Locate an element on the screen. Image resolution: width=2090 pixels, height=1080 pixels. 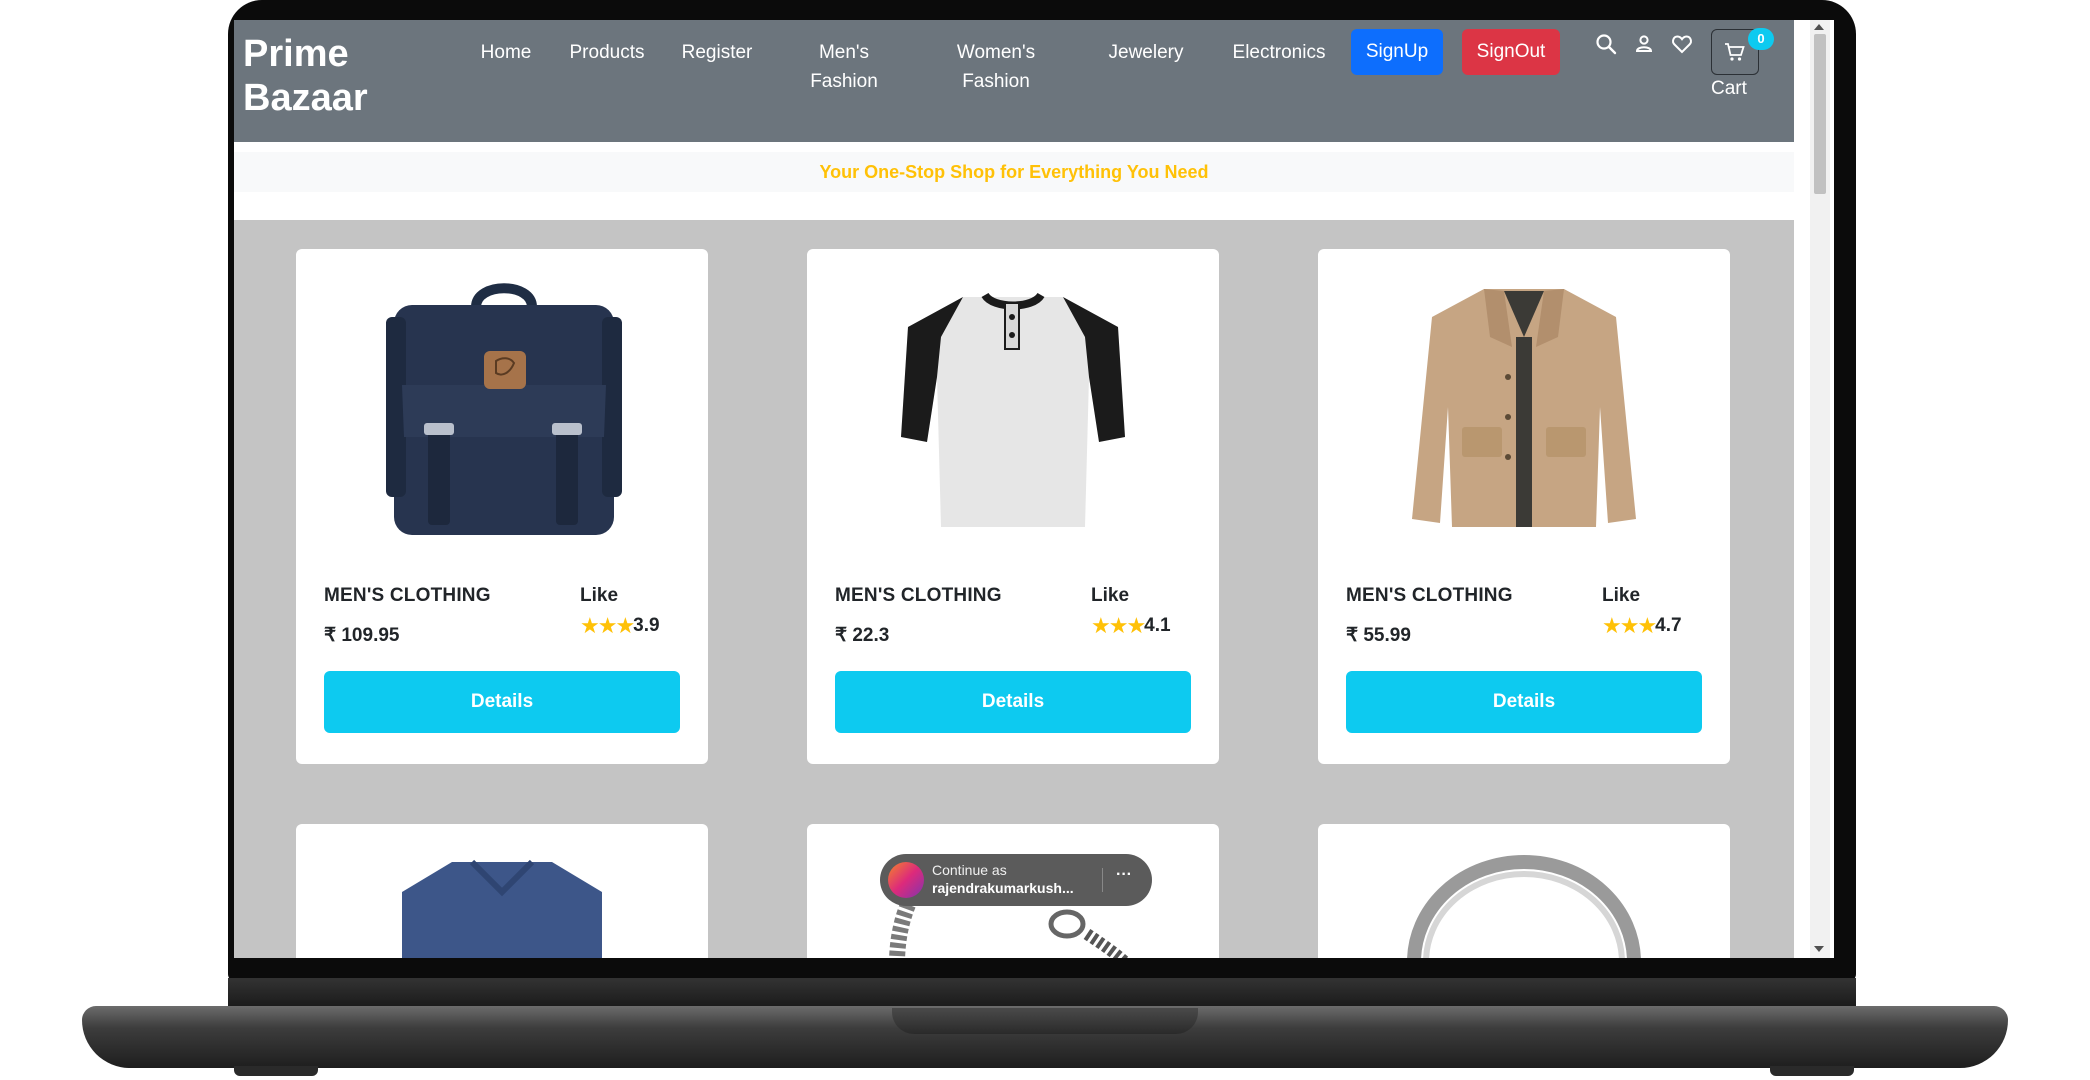
product-price: ₹ 22.3 is located at coordinates (862, 635).